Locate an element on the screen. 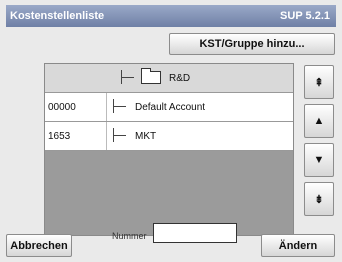  page-down-icon: ⇟ is located at coordinates (319, 199).